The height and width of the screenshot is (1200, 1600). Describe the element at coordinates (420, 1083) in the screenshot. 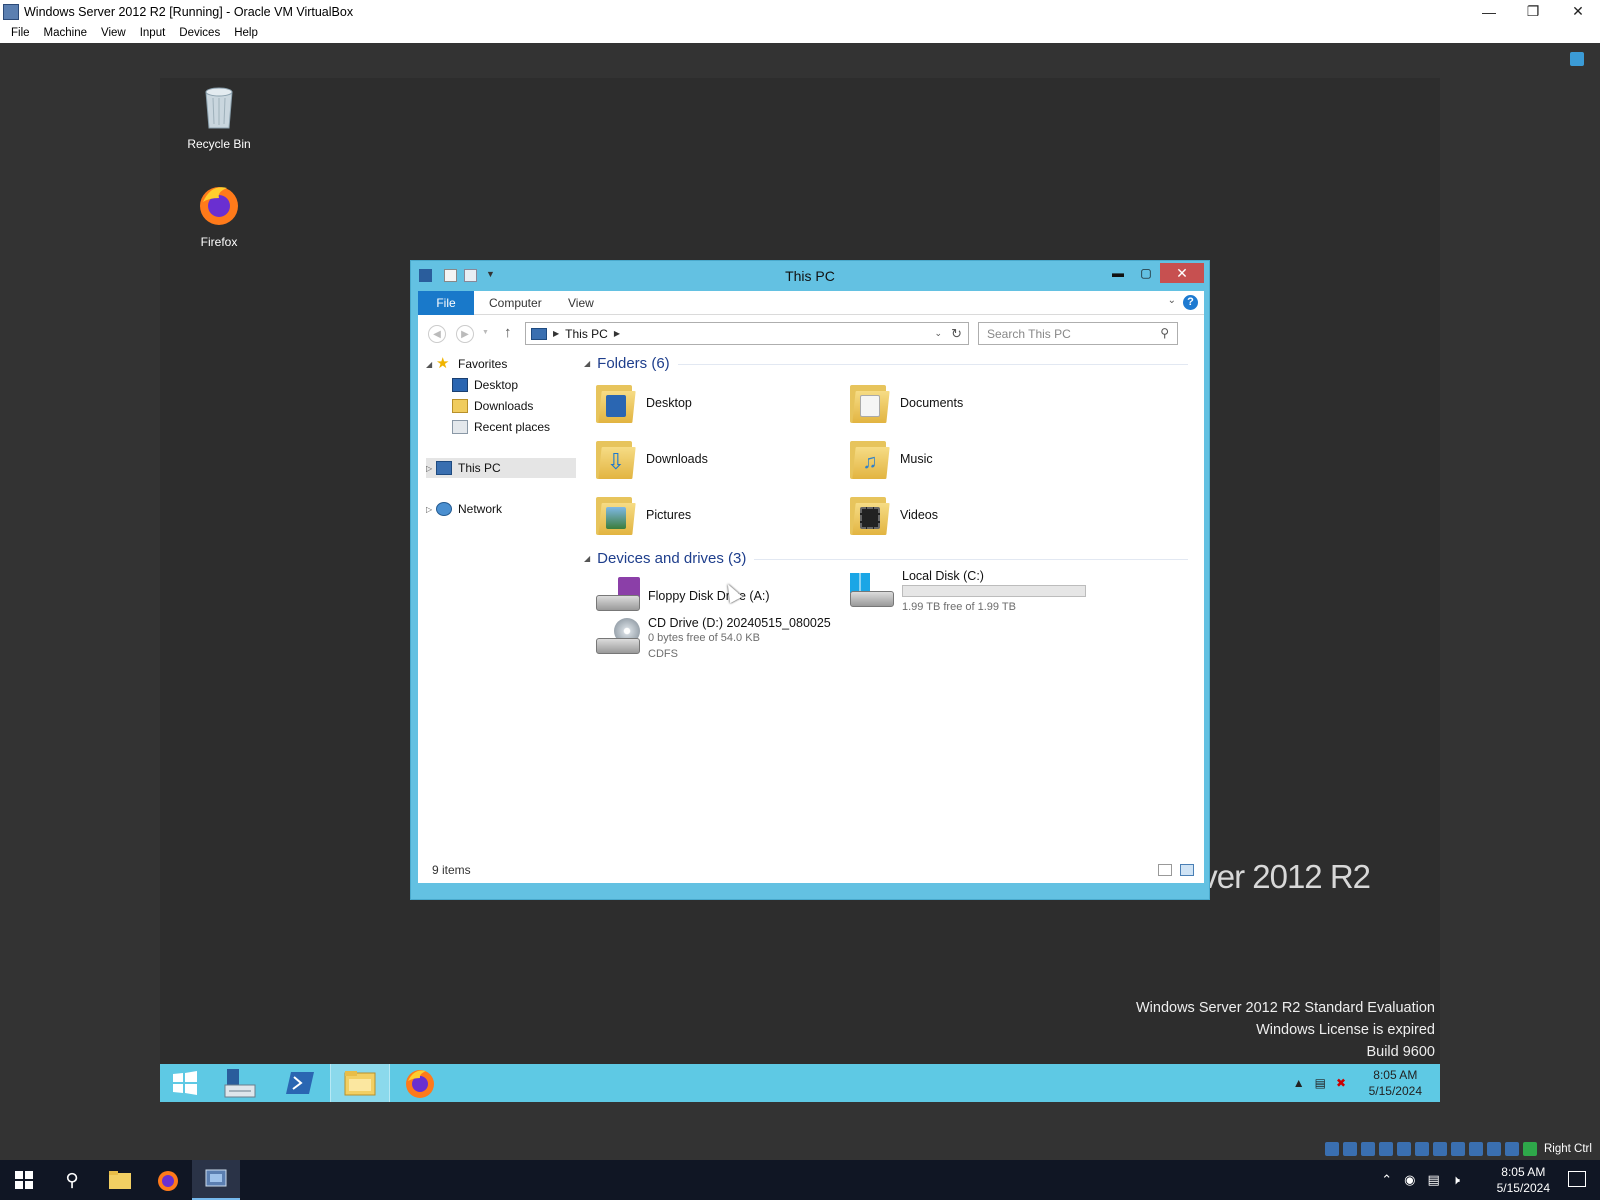

I see `guest-firefox` at that location.